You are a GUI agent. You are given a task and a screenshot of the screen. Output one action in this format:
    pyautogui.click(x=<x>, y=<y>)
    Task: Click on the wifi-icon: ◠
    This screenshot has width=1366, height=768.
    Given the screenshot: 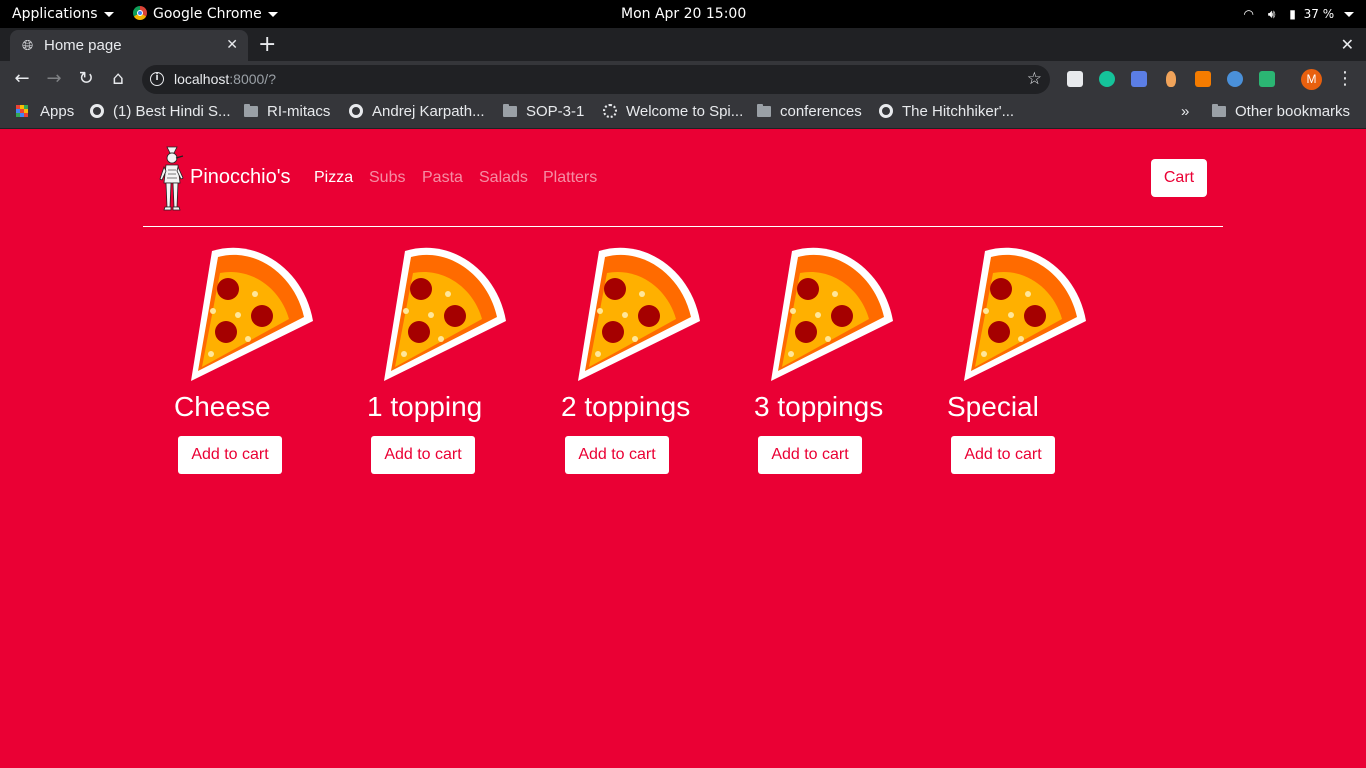 What is the action you would take?
    pyautogui.click(x=1249, y=14)
    